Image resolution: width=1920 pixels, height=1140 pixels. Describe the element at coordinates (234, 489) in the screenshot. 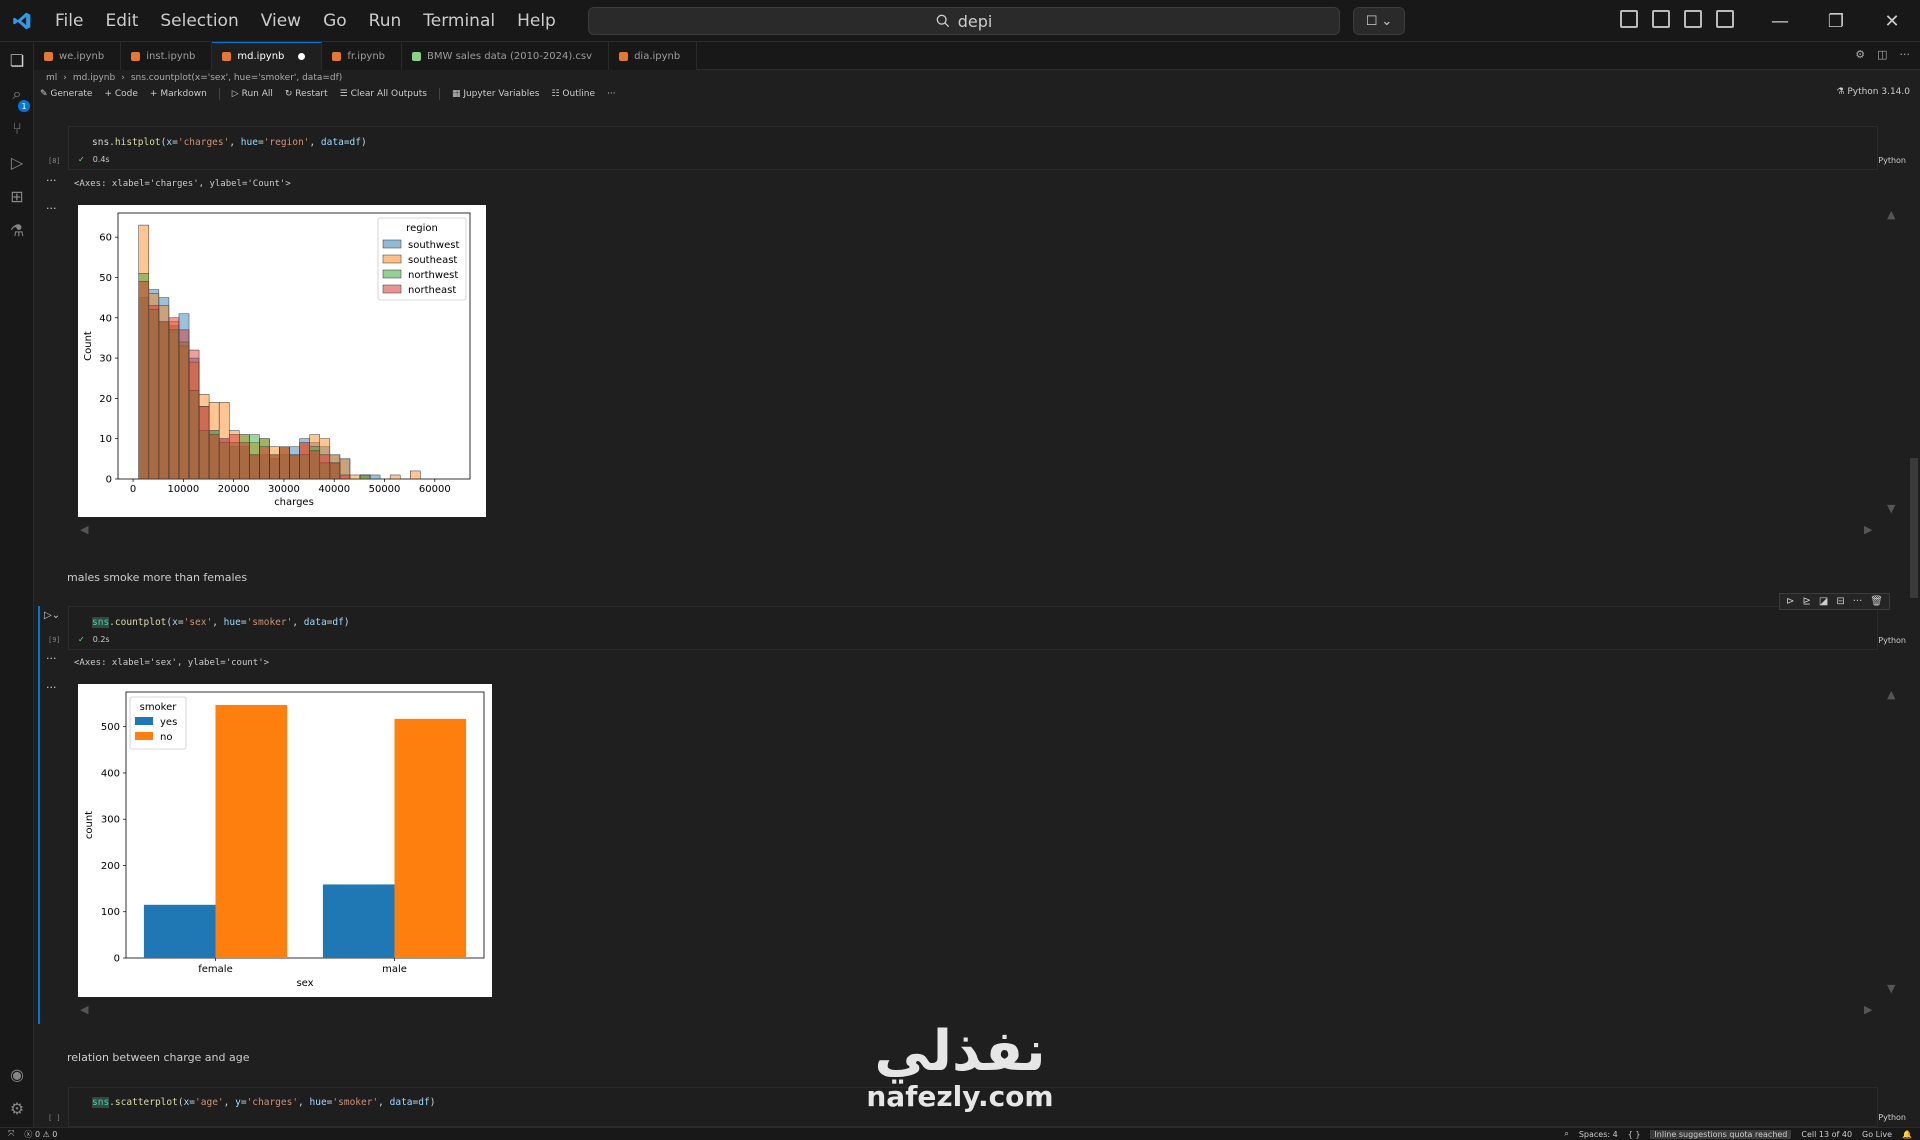

I see `x-tick-label: 20000` at that location.